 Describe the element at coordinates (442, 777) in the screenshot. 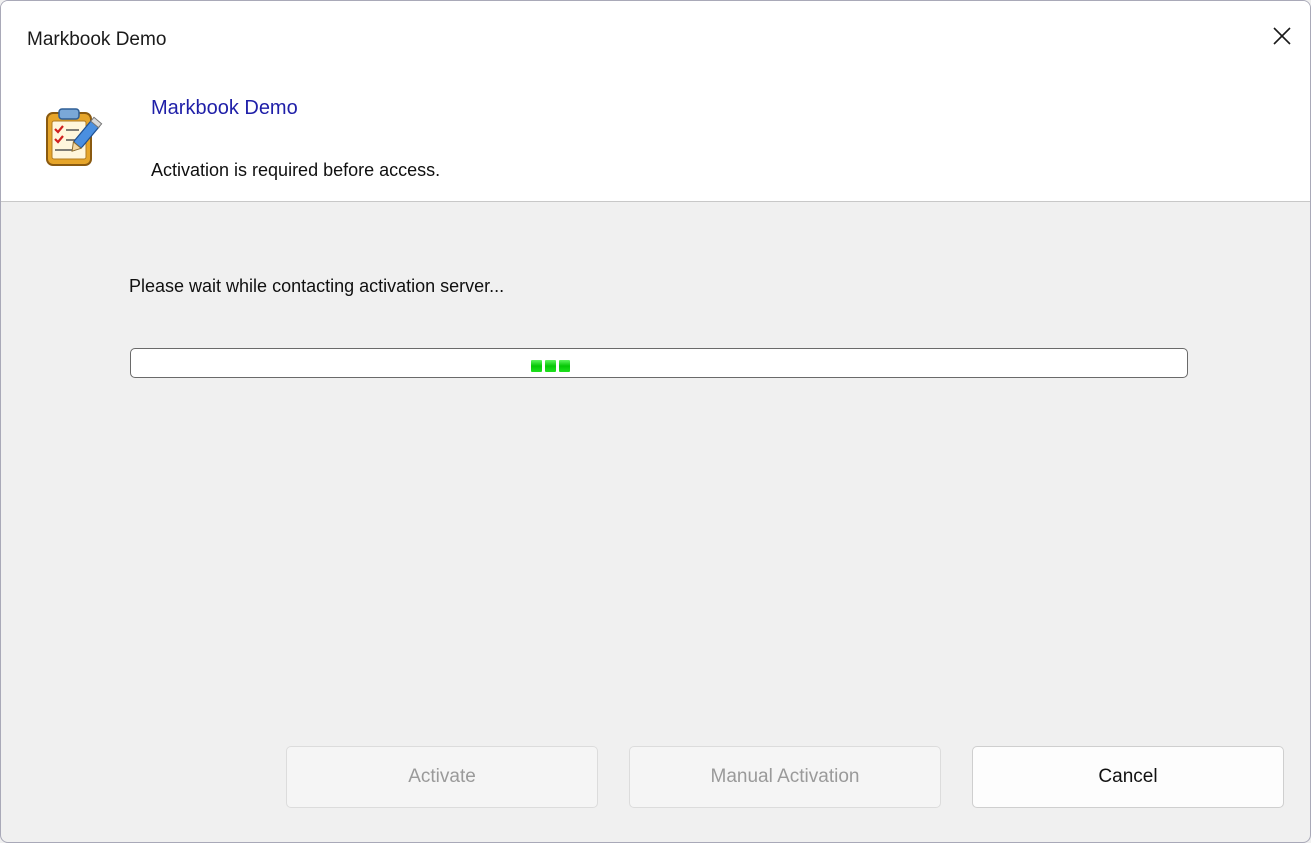

I see `activate-button: Activate` at that location.